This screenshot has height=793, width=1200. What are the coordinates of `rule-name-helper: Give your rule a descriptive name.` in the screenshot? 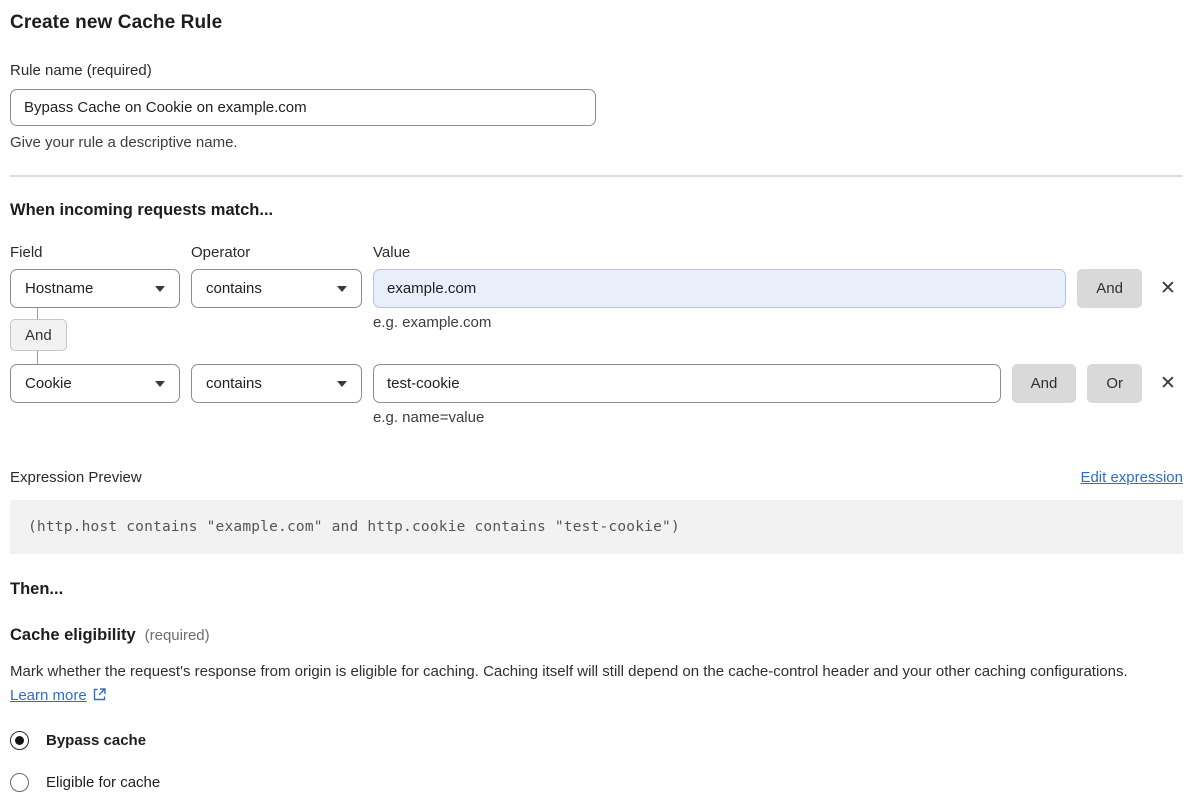 It's located at (124, 142).